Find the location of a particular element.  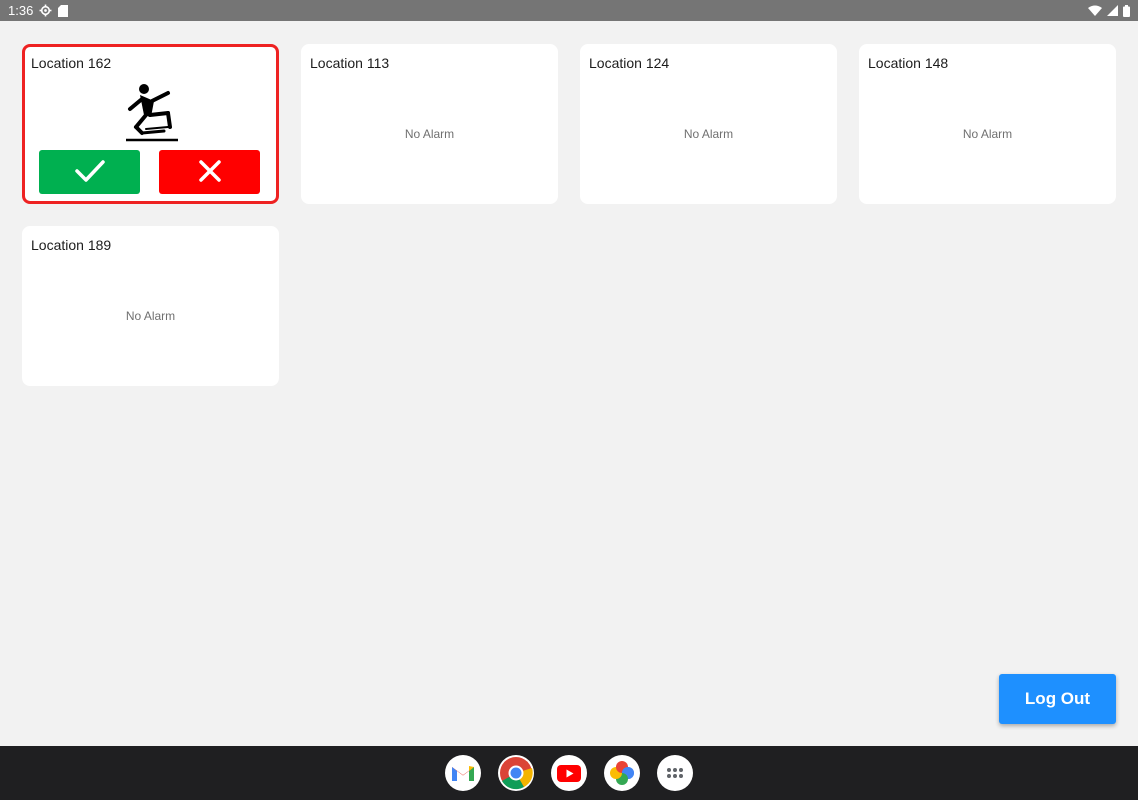

person-falling-icon is located at coordinates (152, 113).